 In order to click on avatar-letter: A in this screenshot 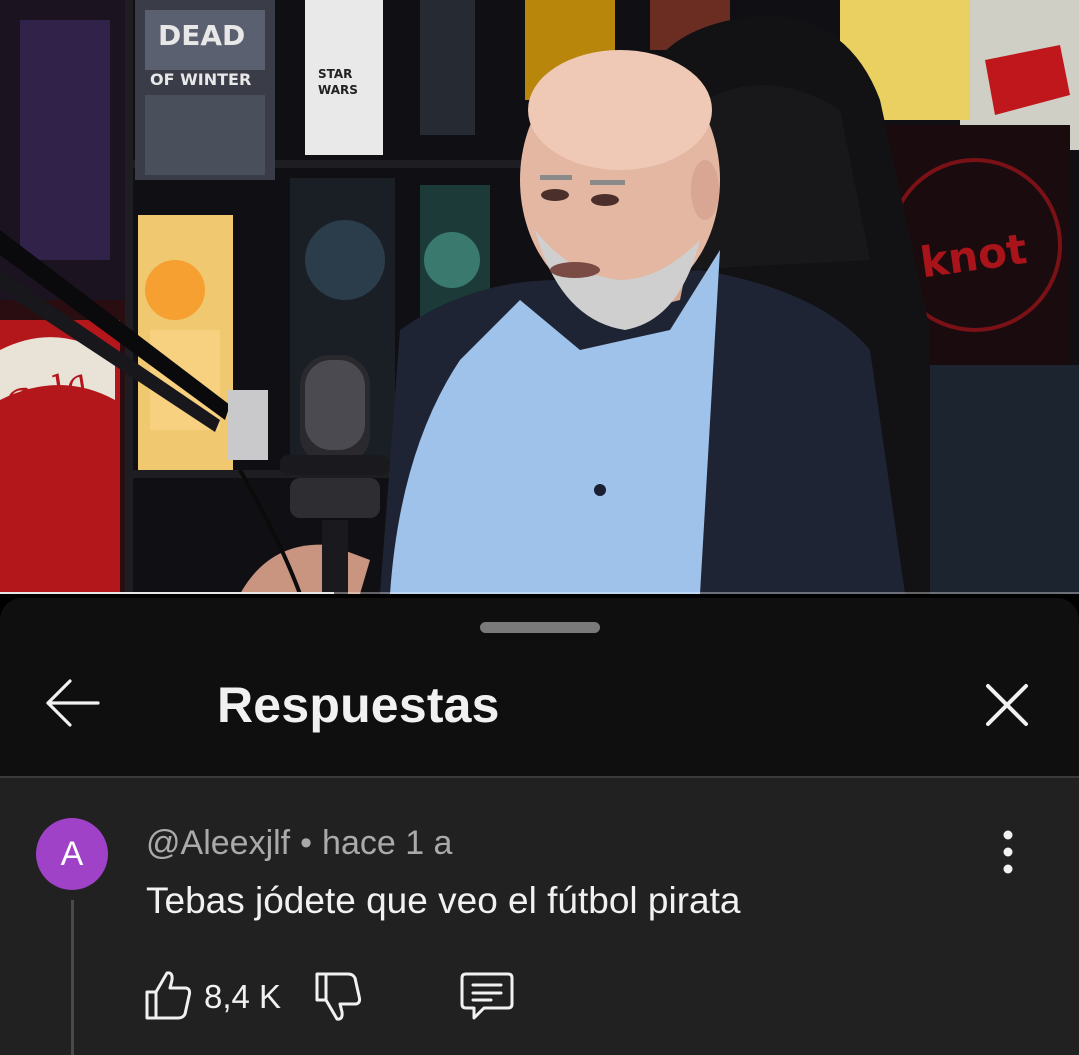, I will do `click(72, 853)`.